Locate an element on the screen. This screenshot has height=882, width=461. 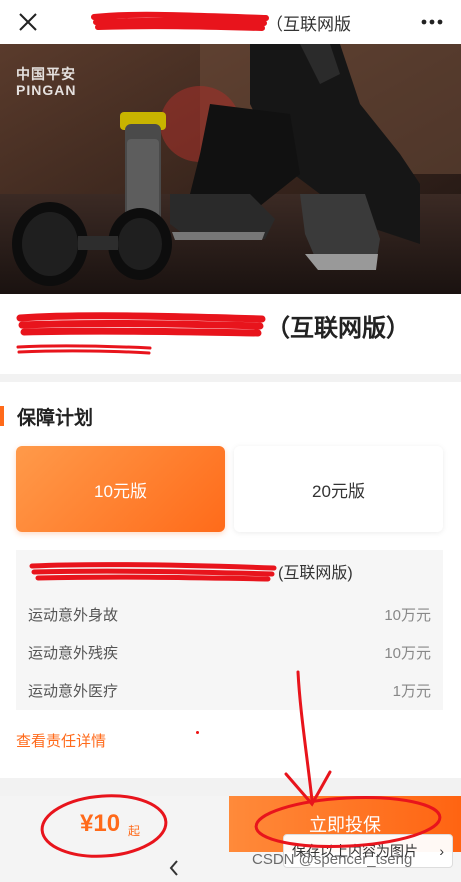
plan-tab-10: 10元版 is located at coordinates (120, 489).